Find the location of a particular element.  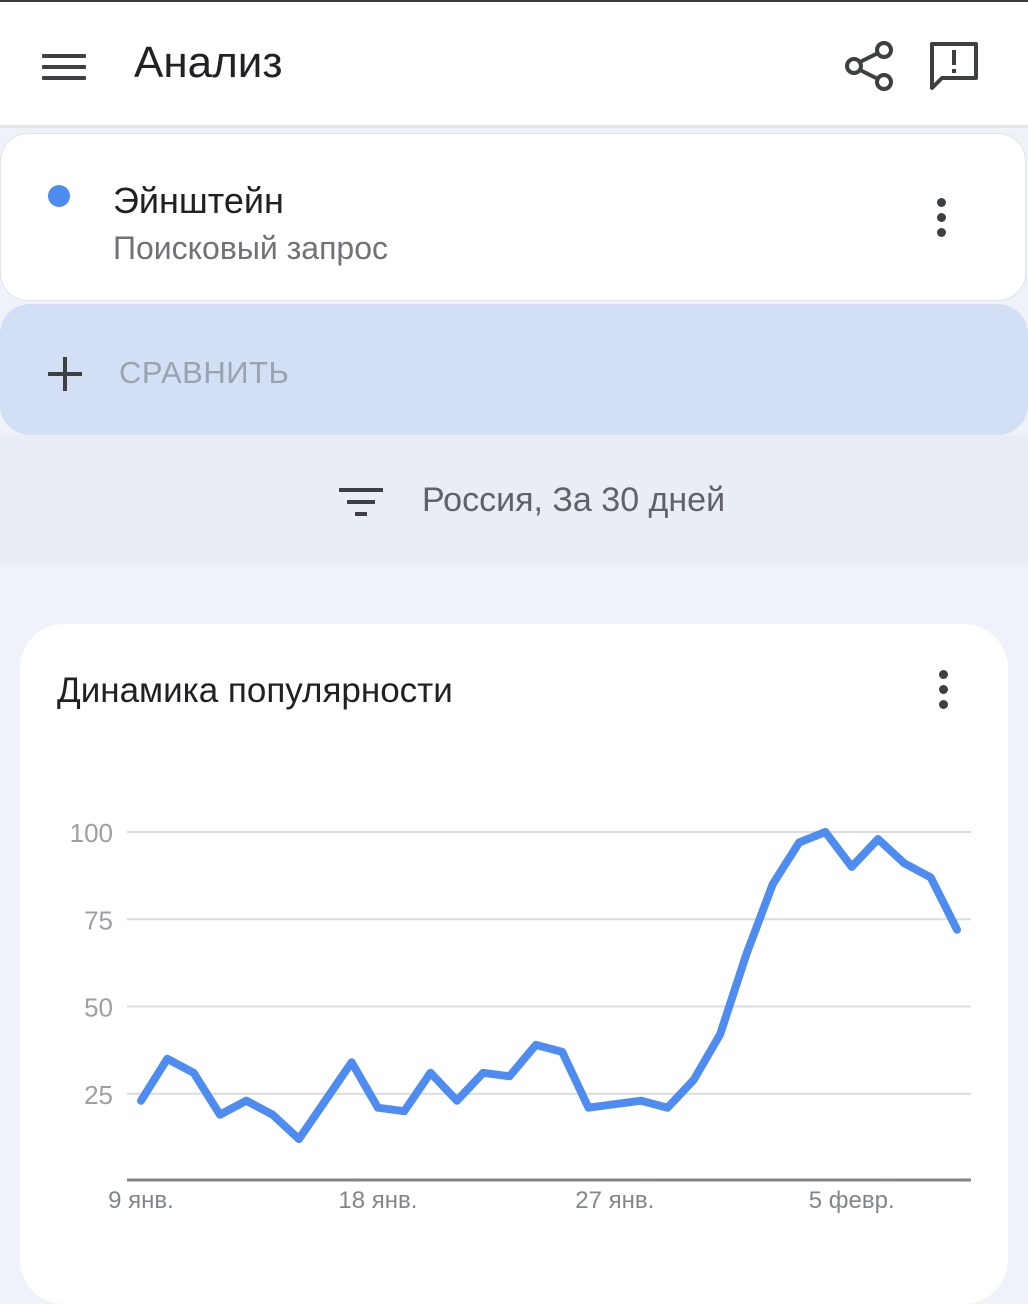

x-tick-label: 9 янв. is located at coordinates (141, 1200).